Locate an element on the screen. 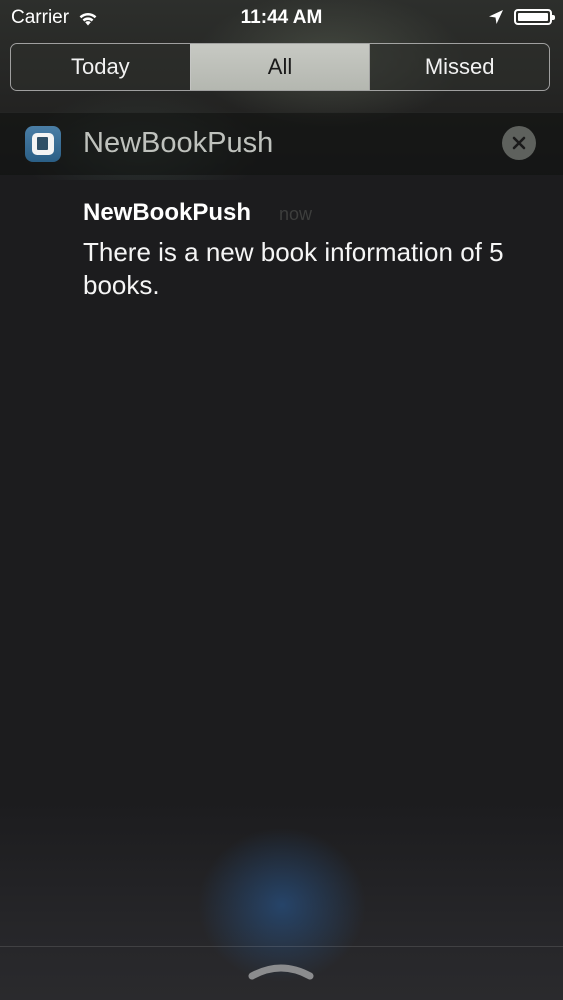 Image resolution: width=563 pixels, height=1000 pixels. close-icon is located at coordinates (519, 143).